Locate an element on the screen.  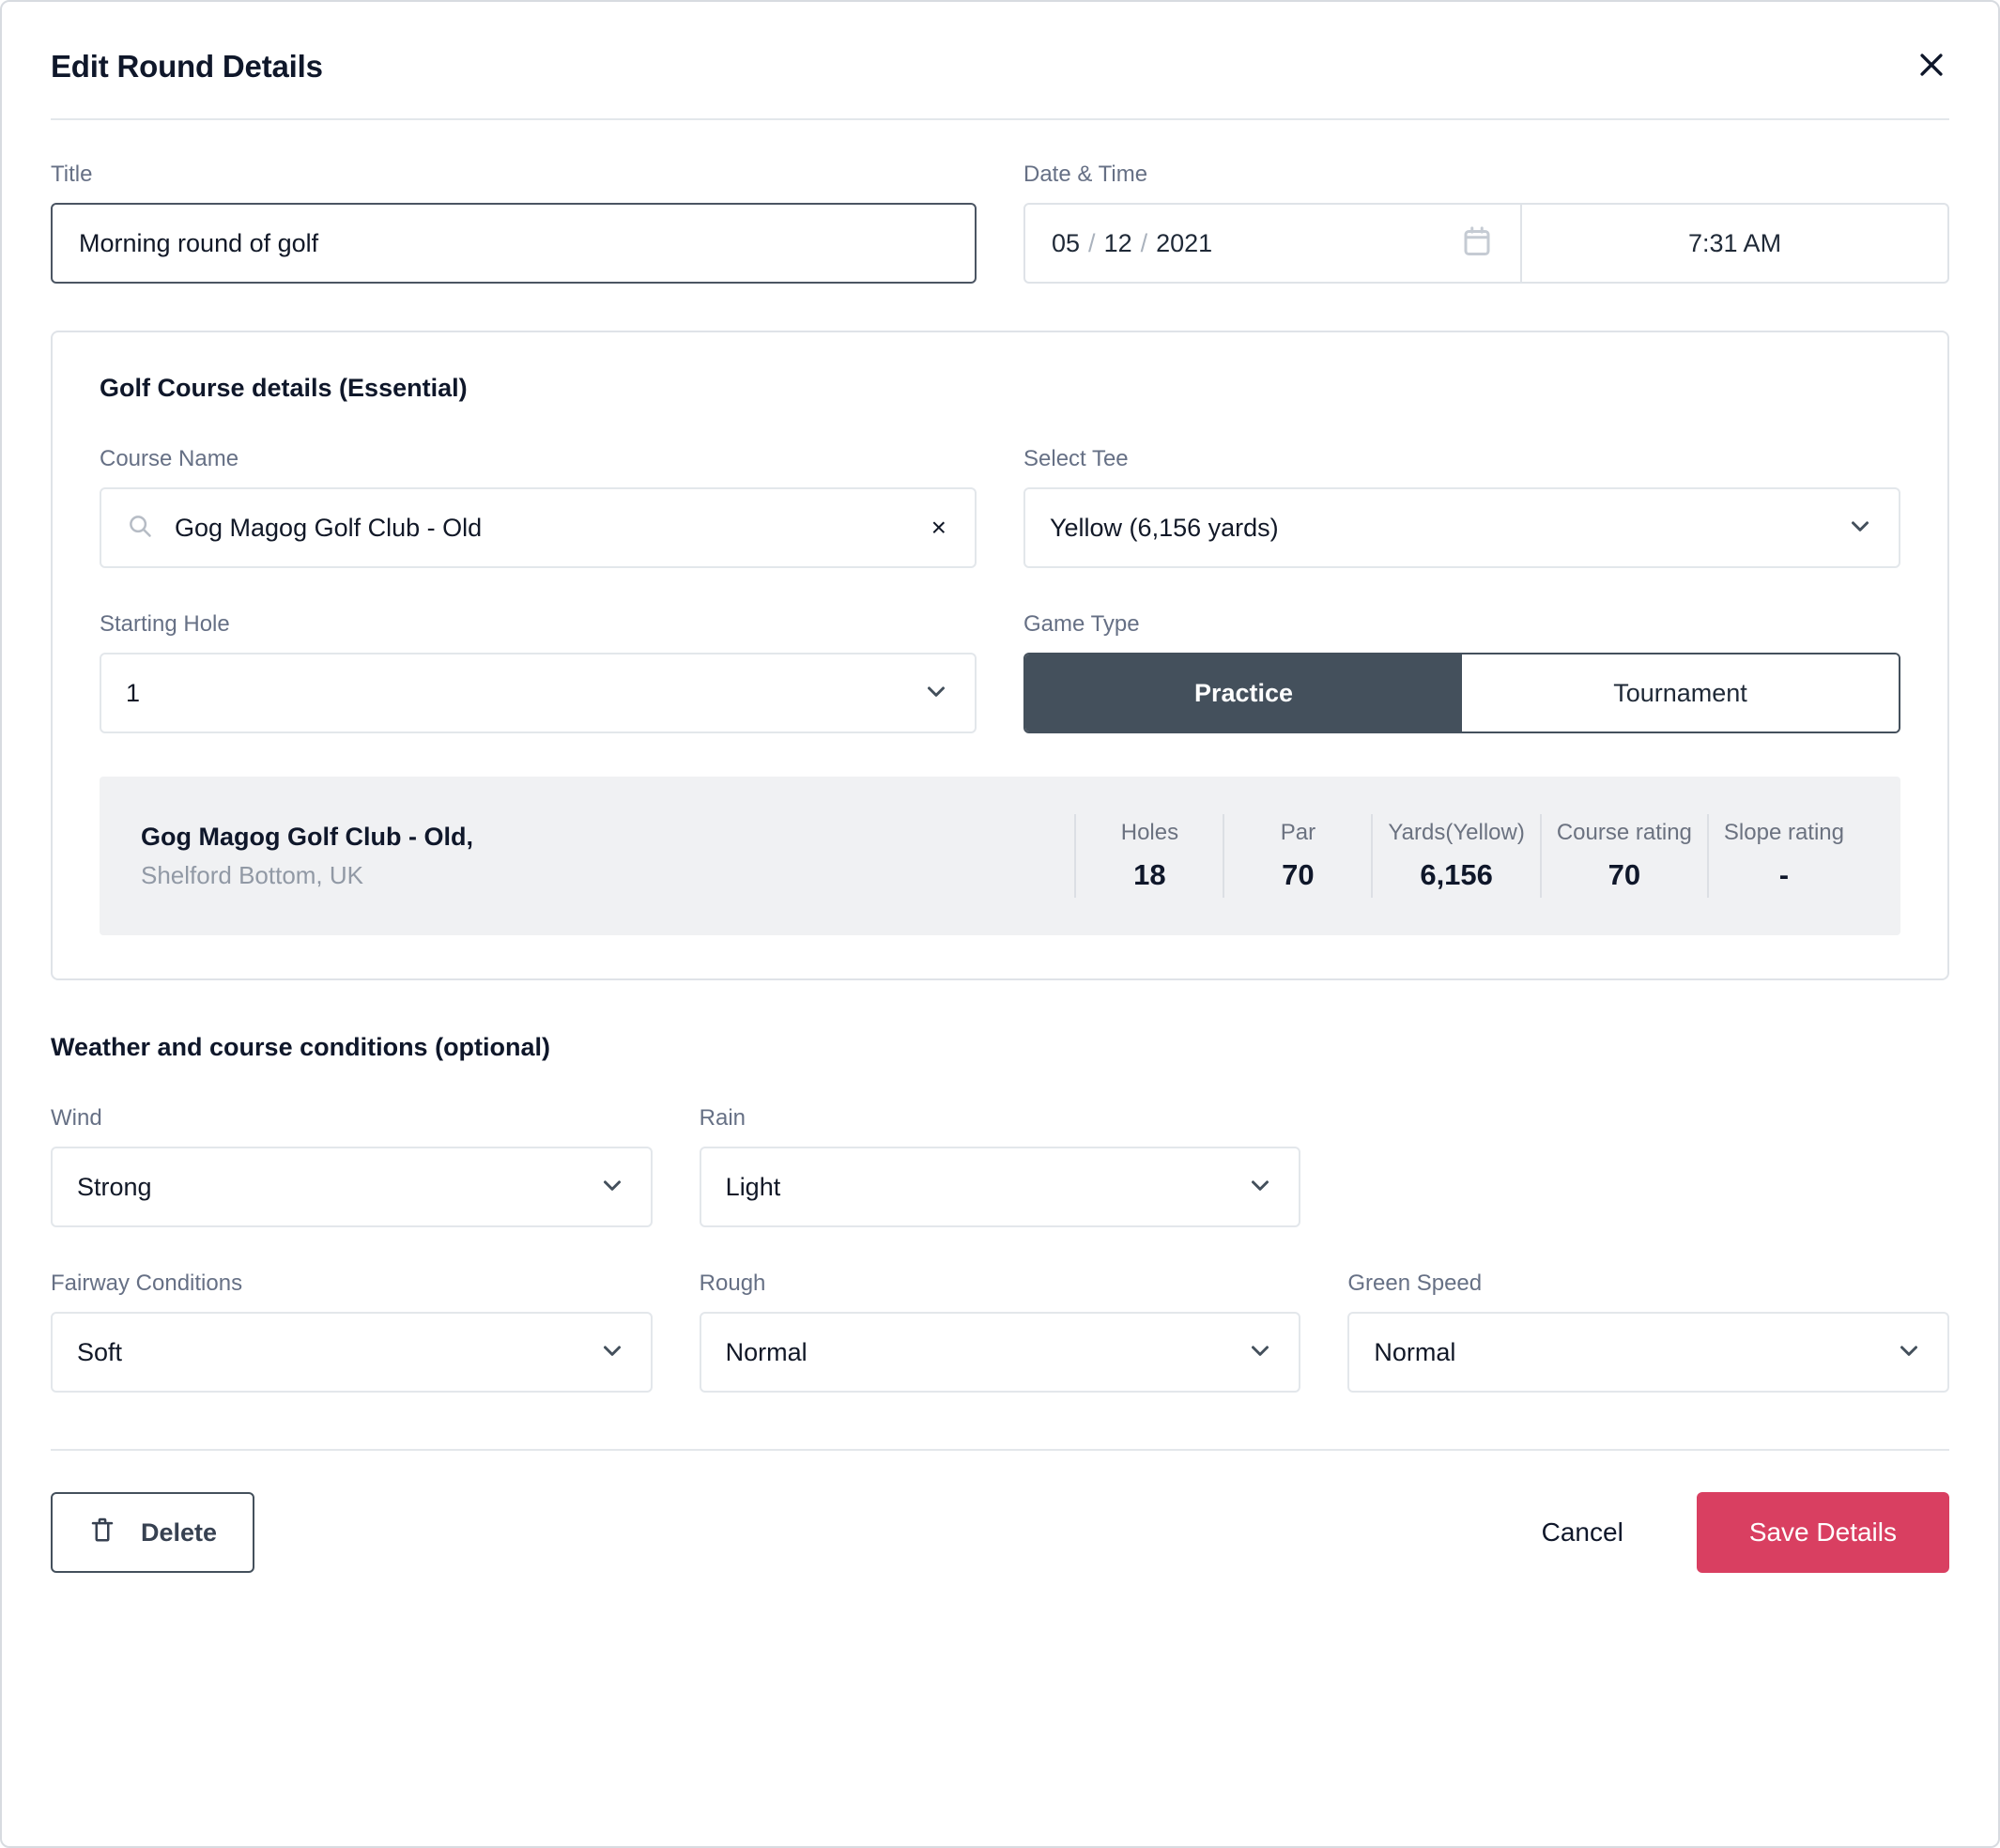
footer-actions: Cancel Save Details is located at coordinates (1741, 1532).